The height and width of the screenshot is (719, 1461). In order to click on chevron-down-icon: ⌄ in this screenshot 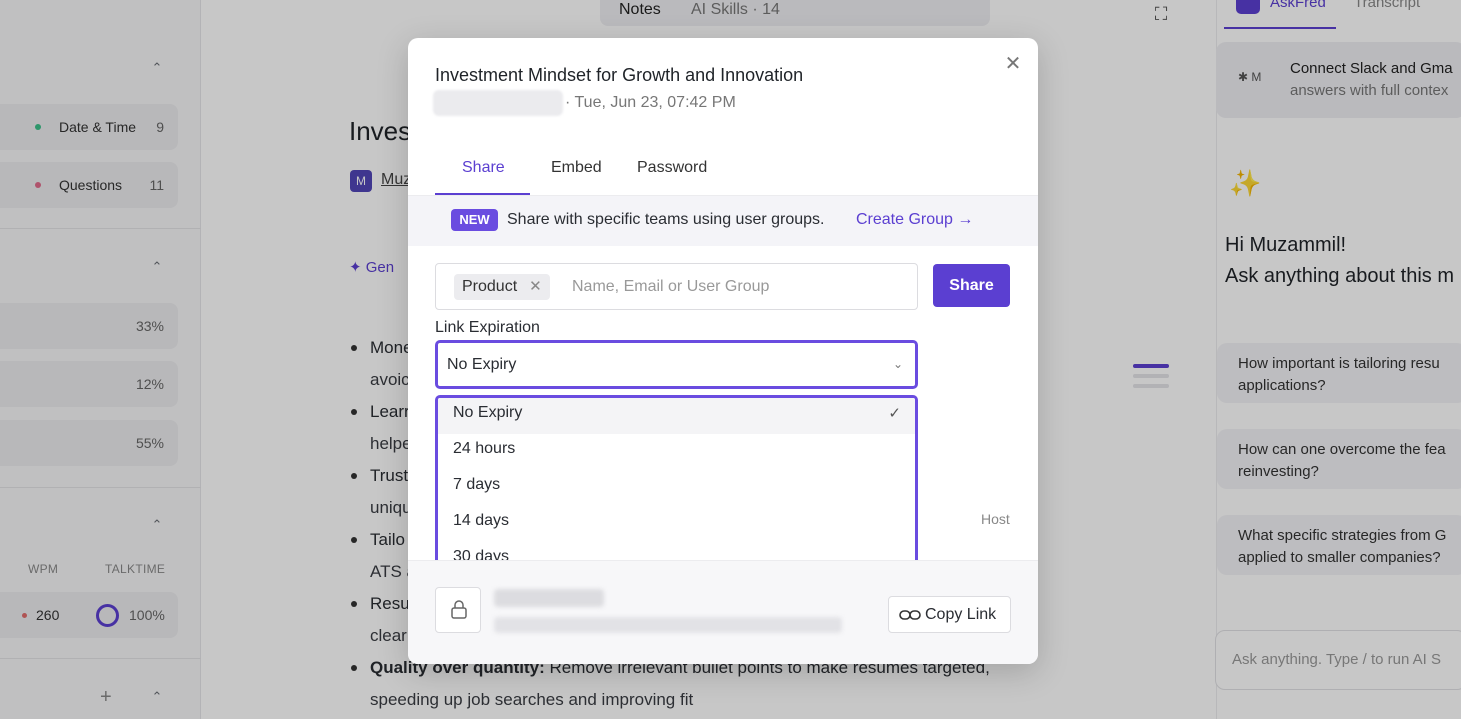, I will do `click(897, 364)`.